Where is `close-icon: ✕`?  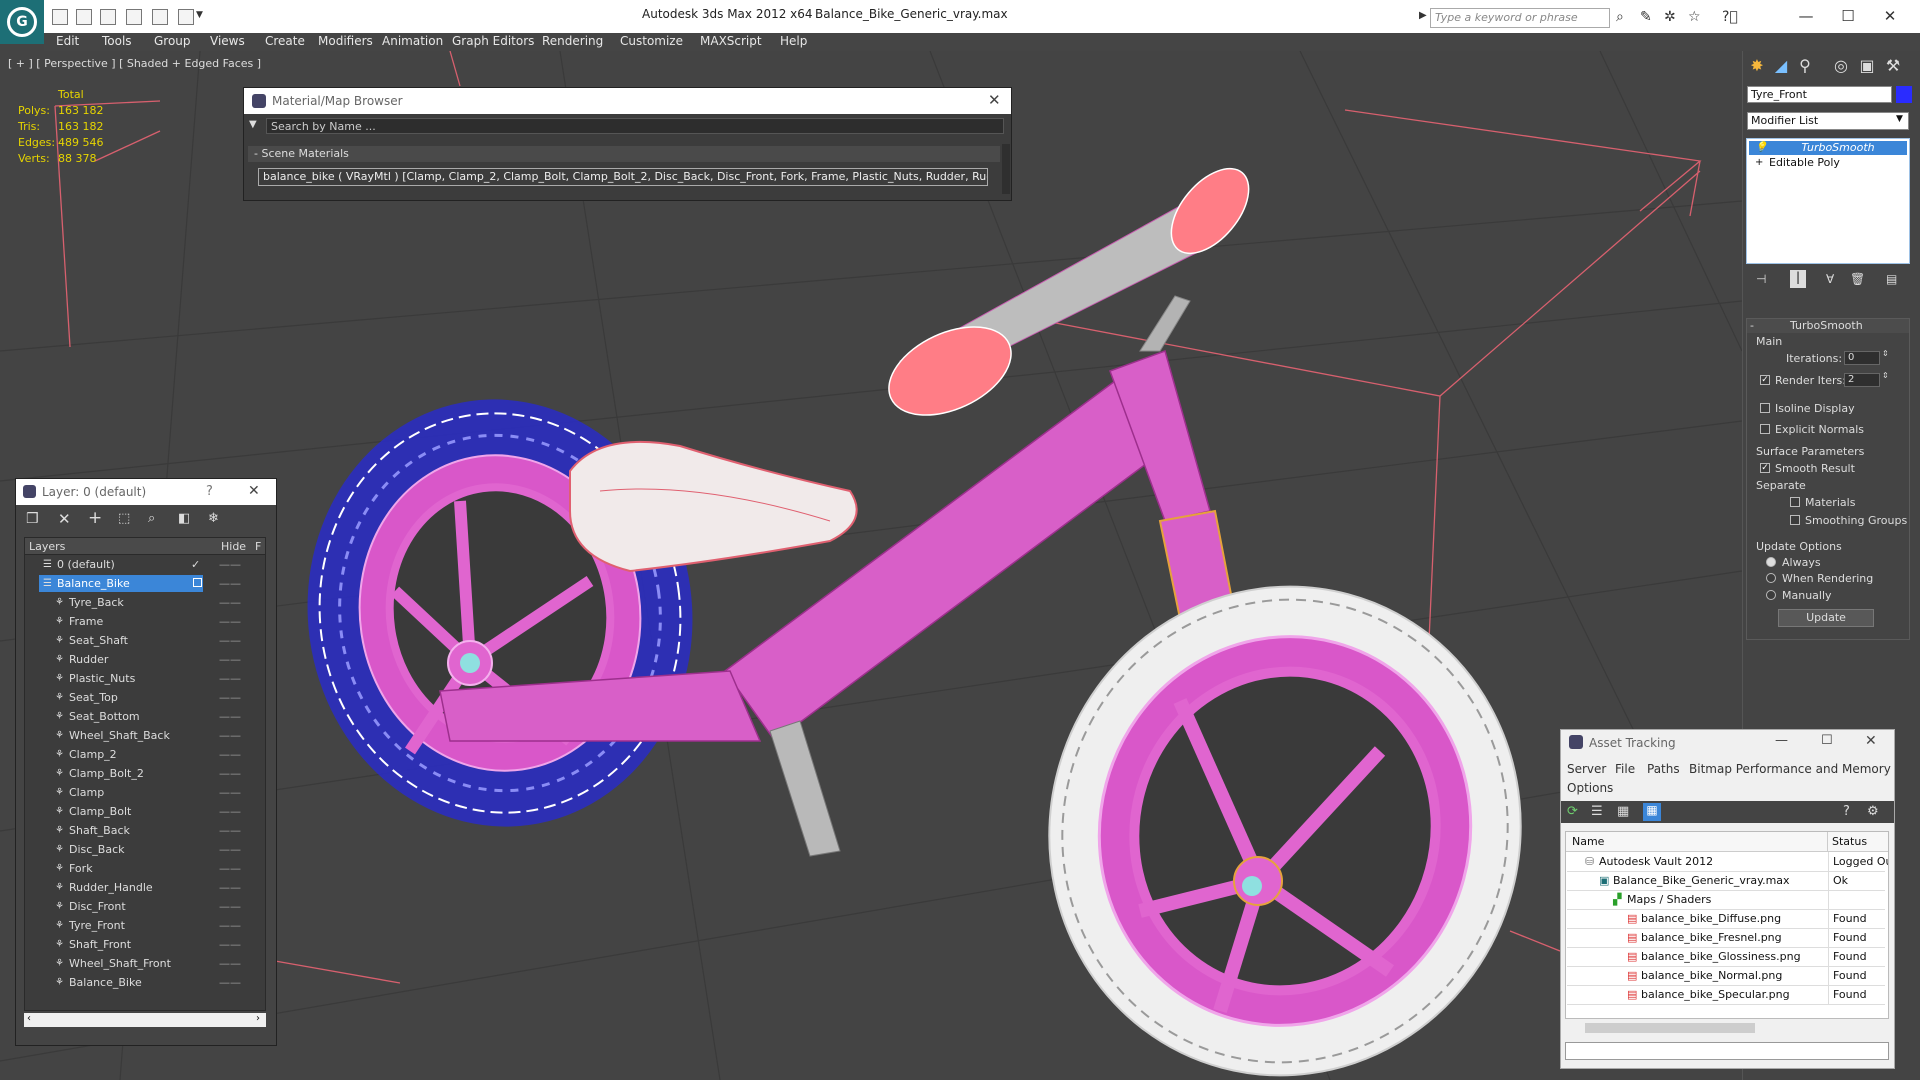 close-icon: ✕ is located at coordinates (1890, 16).